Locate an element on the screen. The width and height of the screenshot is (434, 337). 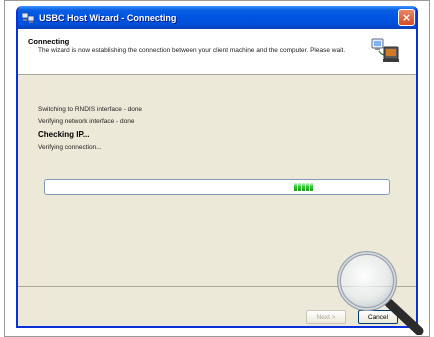
close-icon: × is located at coordinates (406, 17).